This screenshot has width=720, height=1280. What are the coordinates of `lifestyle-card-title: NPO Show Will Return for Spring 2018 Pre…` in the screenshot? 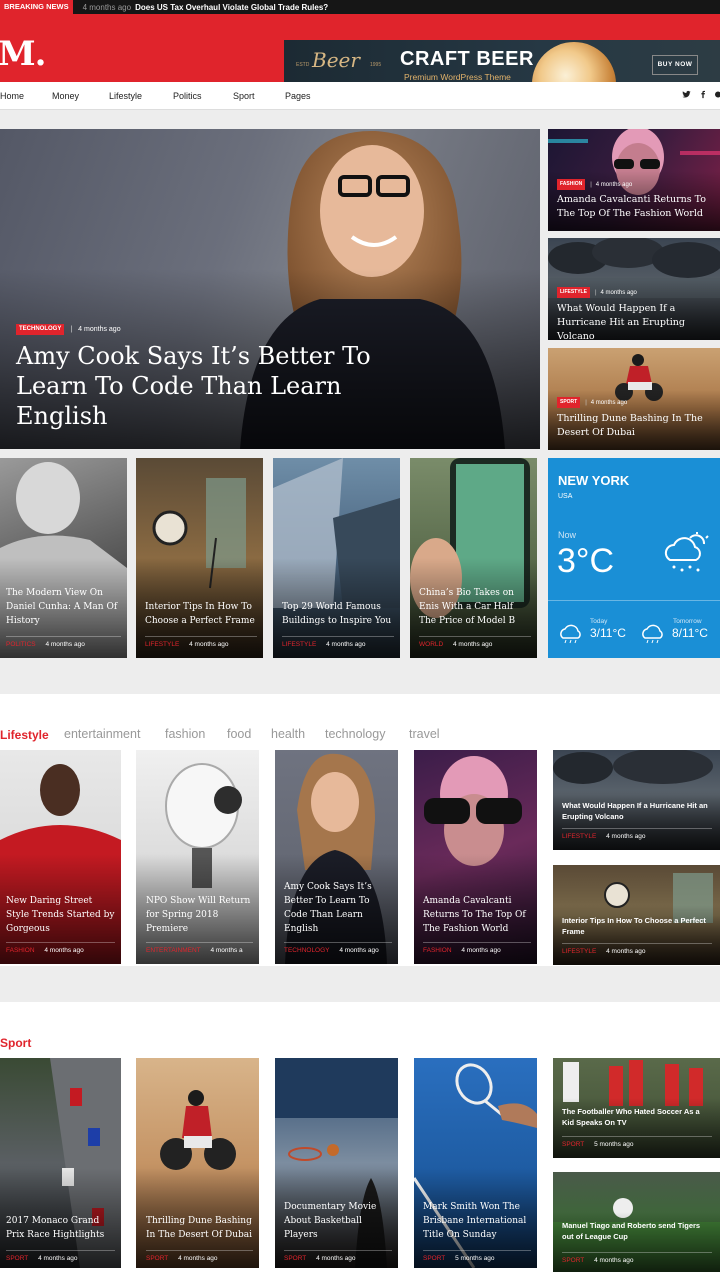 It's located at (199, 915).